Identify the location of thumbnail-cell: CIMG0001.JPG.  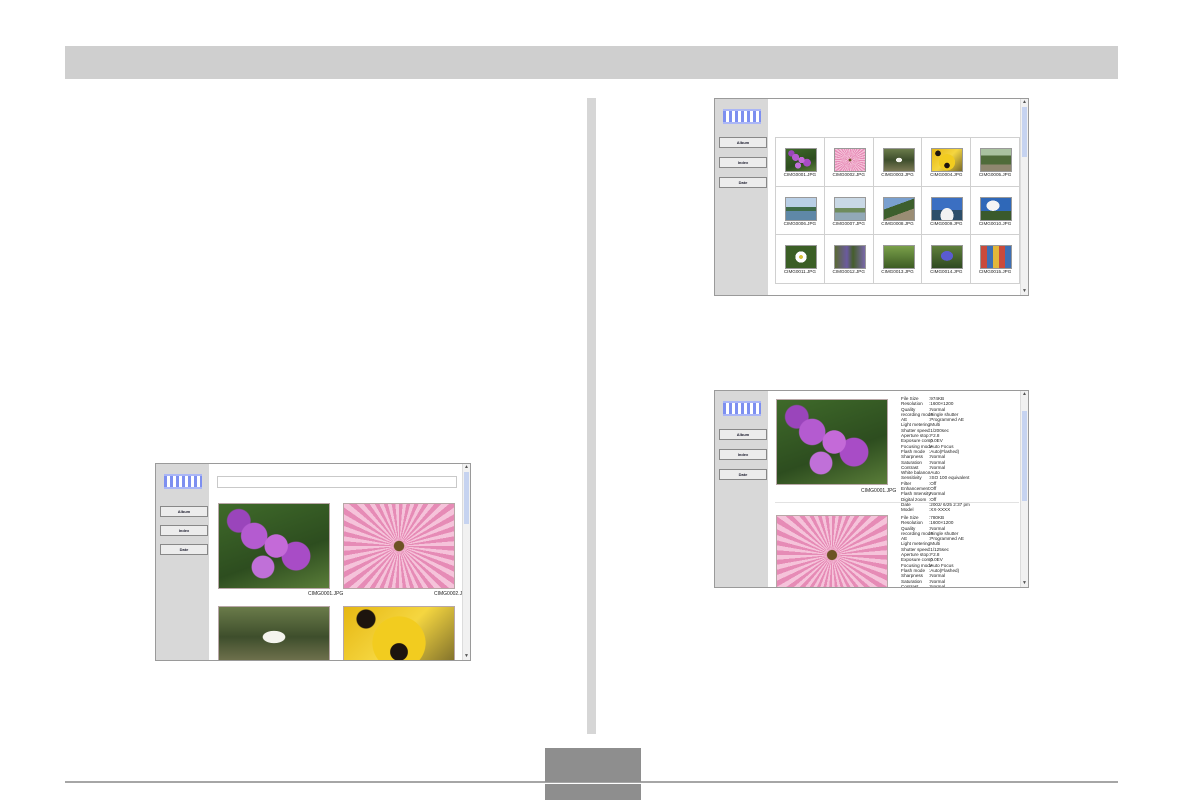
(800, 162).